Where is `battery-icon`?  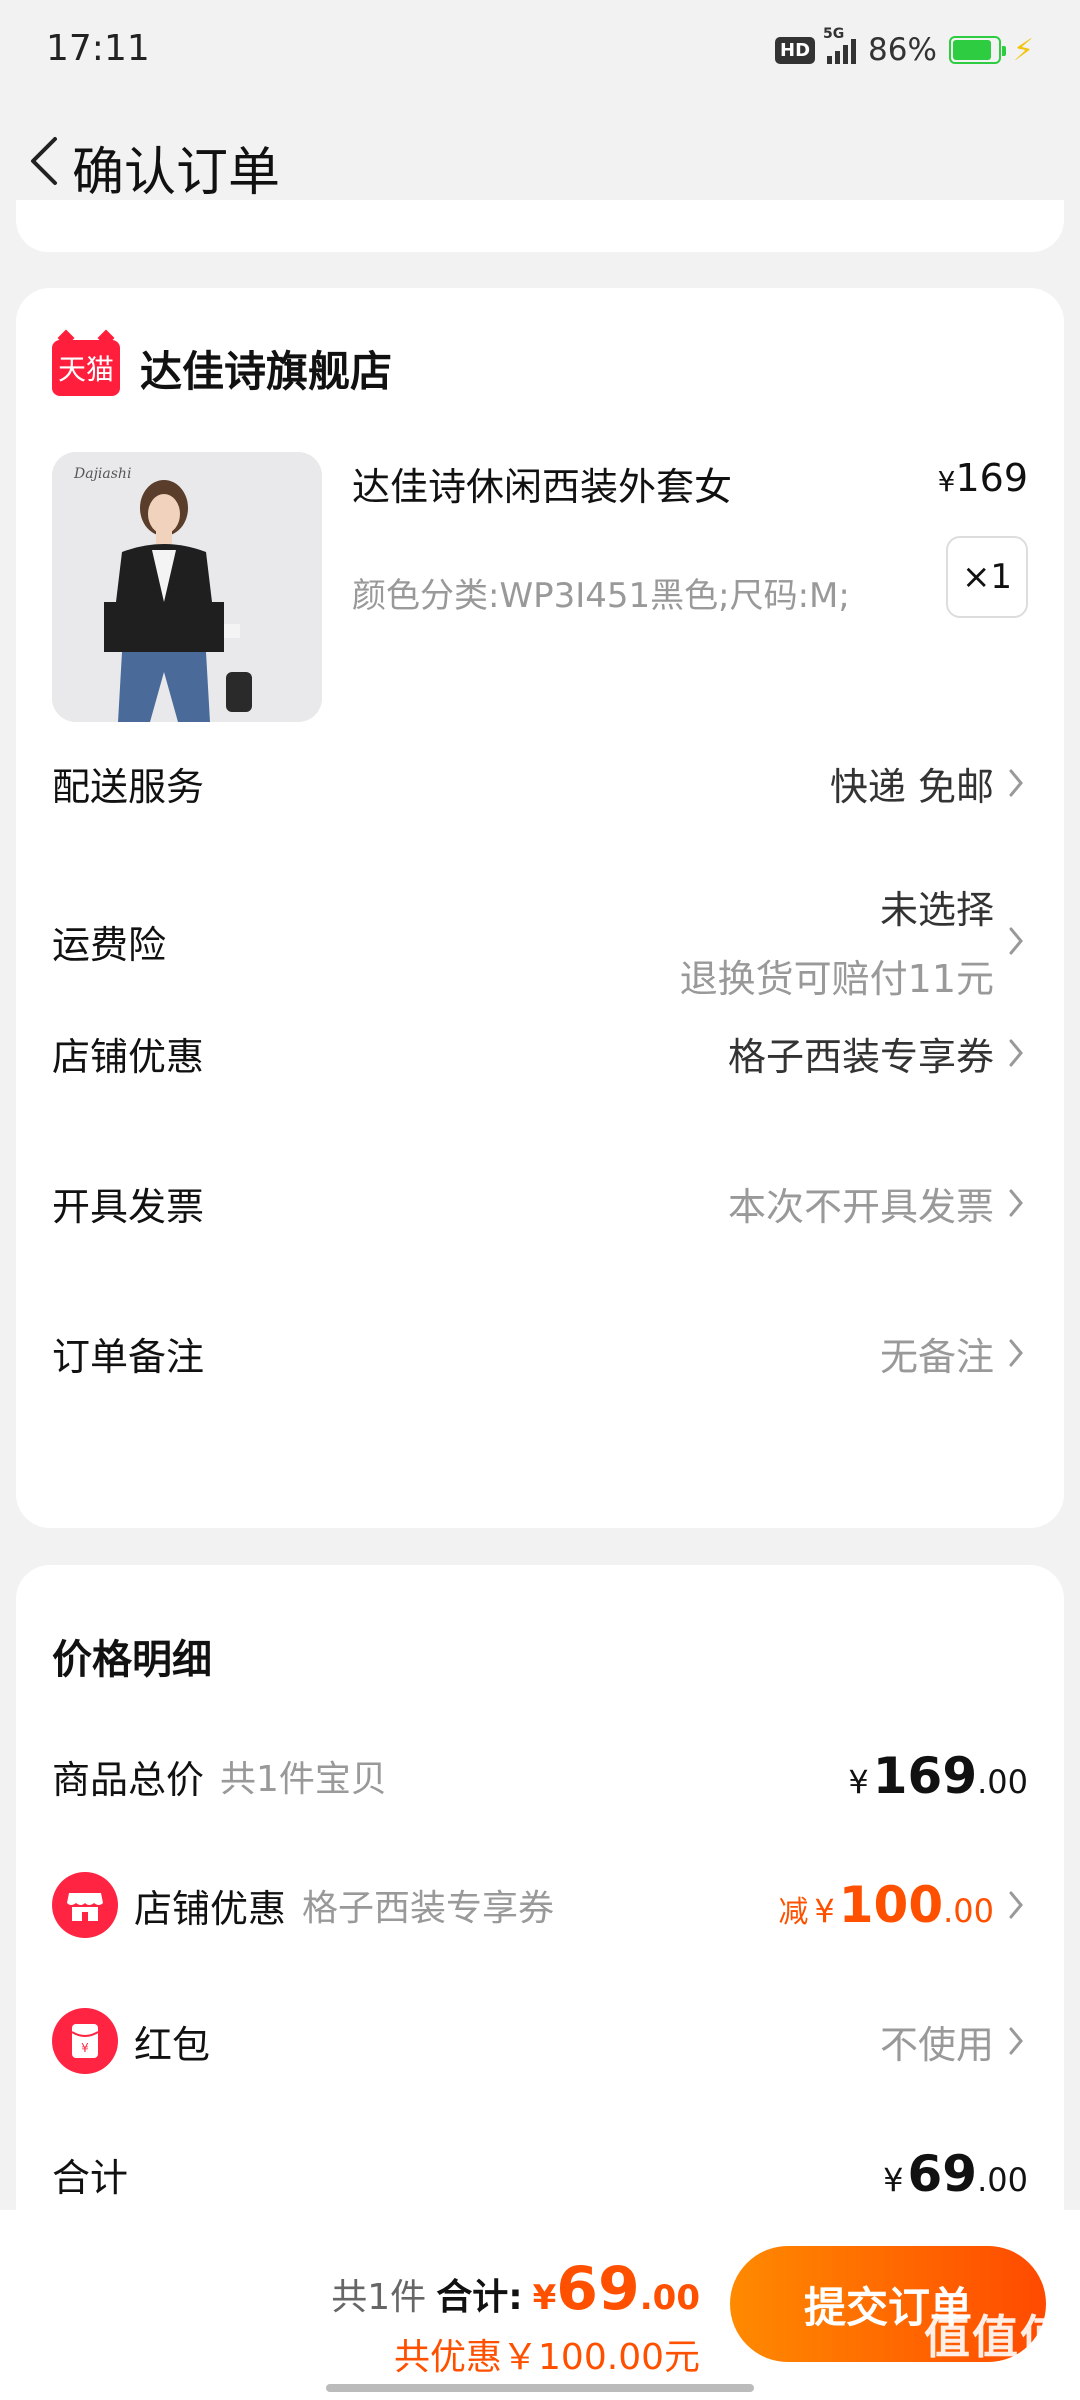 battery-icon is located at coordinates (977, 50).